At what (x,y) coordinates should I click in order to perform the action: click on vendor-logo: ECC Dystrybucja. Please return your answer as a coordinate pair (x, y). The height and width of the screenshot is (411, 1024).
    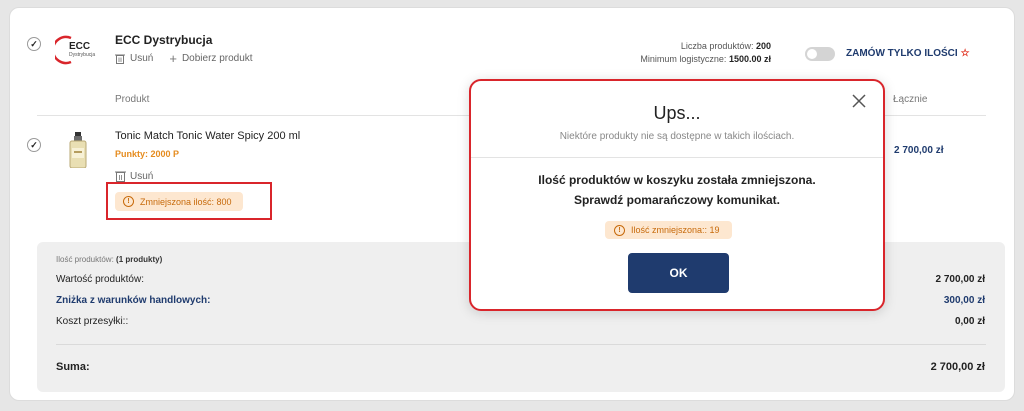
    Looking at the image, I should click on (79, 50).